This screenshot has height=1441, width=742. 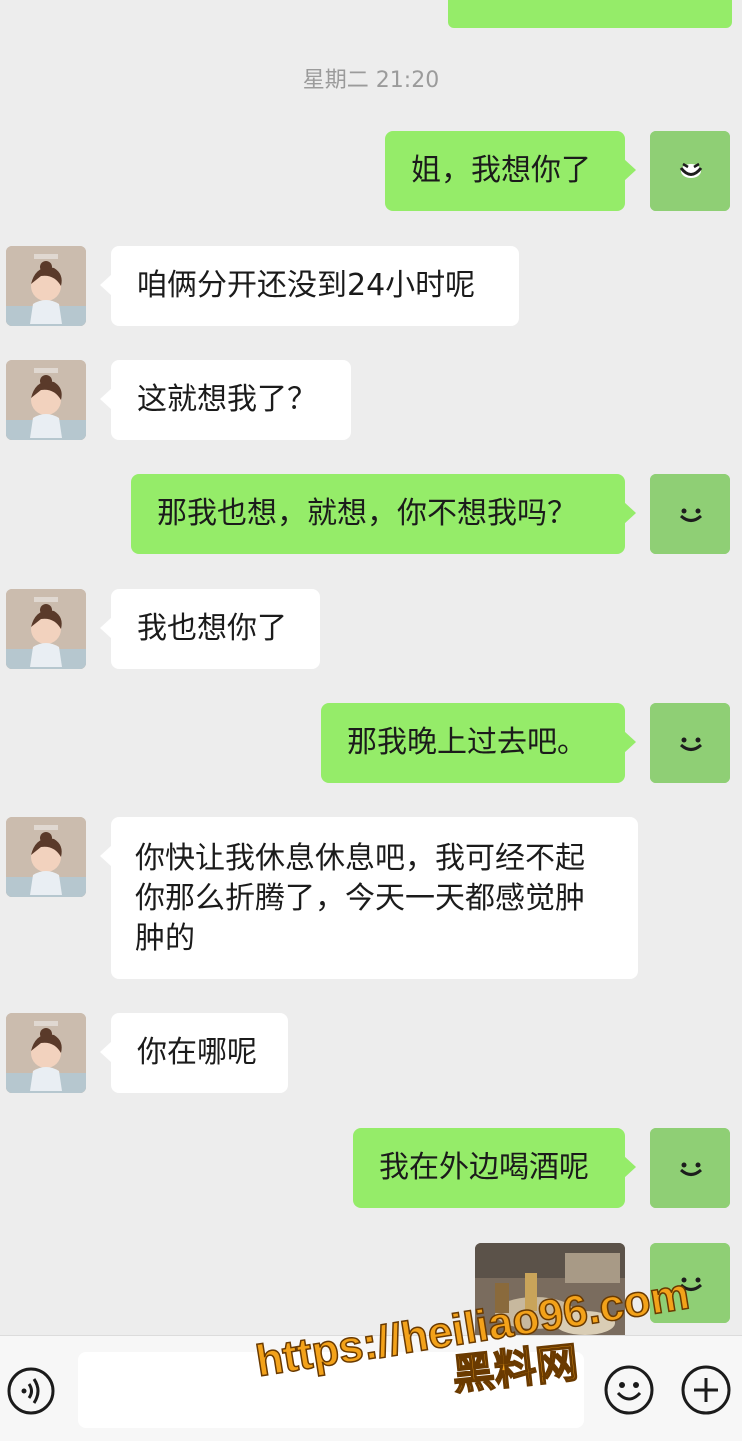 What do you see at coordinates (309, 286) in the screenshot?
I see `message-bubble-incoming: 咱俩分开还没到24小时呢` at bounding box center [309, 286].